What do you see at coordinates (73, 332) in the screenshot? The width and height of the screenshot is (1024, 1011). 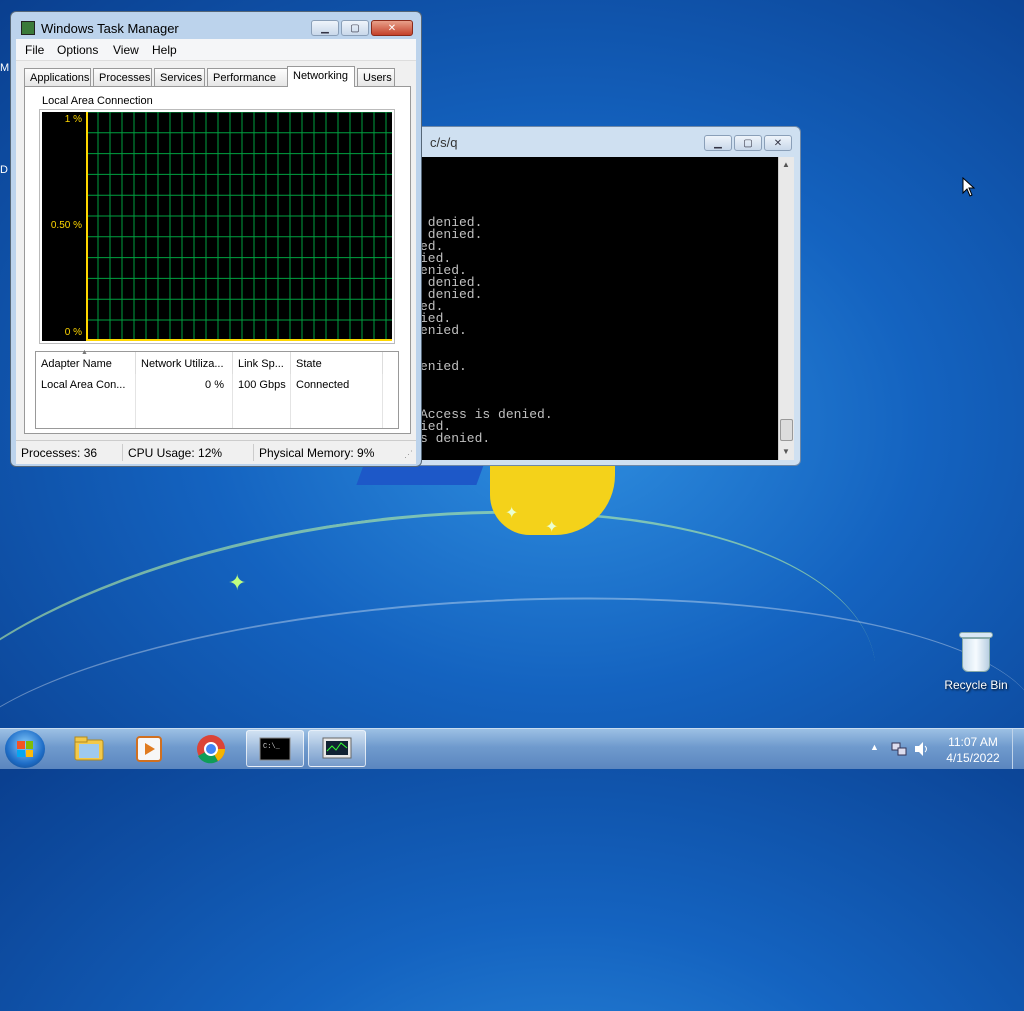 I see `graph-y-label-min: 0 %` at bounding box center [73, 332].